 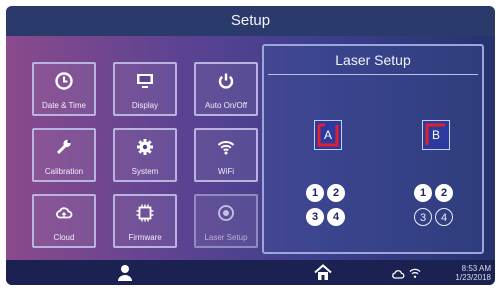 I want to click on laser-a-position-3: 3, so click(x=315, y=217).